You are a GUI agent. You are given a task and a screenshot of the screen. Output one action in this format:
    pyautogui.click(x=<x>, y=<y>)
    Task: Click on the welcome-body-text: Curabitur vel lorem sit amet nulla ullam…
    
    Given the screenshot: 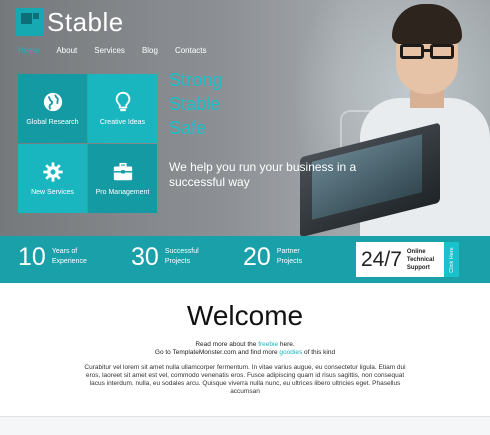 What is the action you would take?
    pyautogui.click(x=245, y=379)
    